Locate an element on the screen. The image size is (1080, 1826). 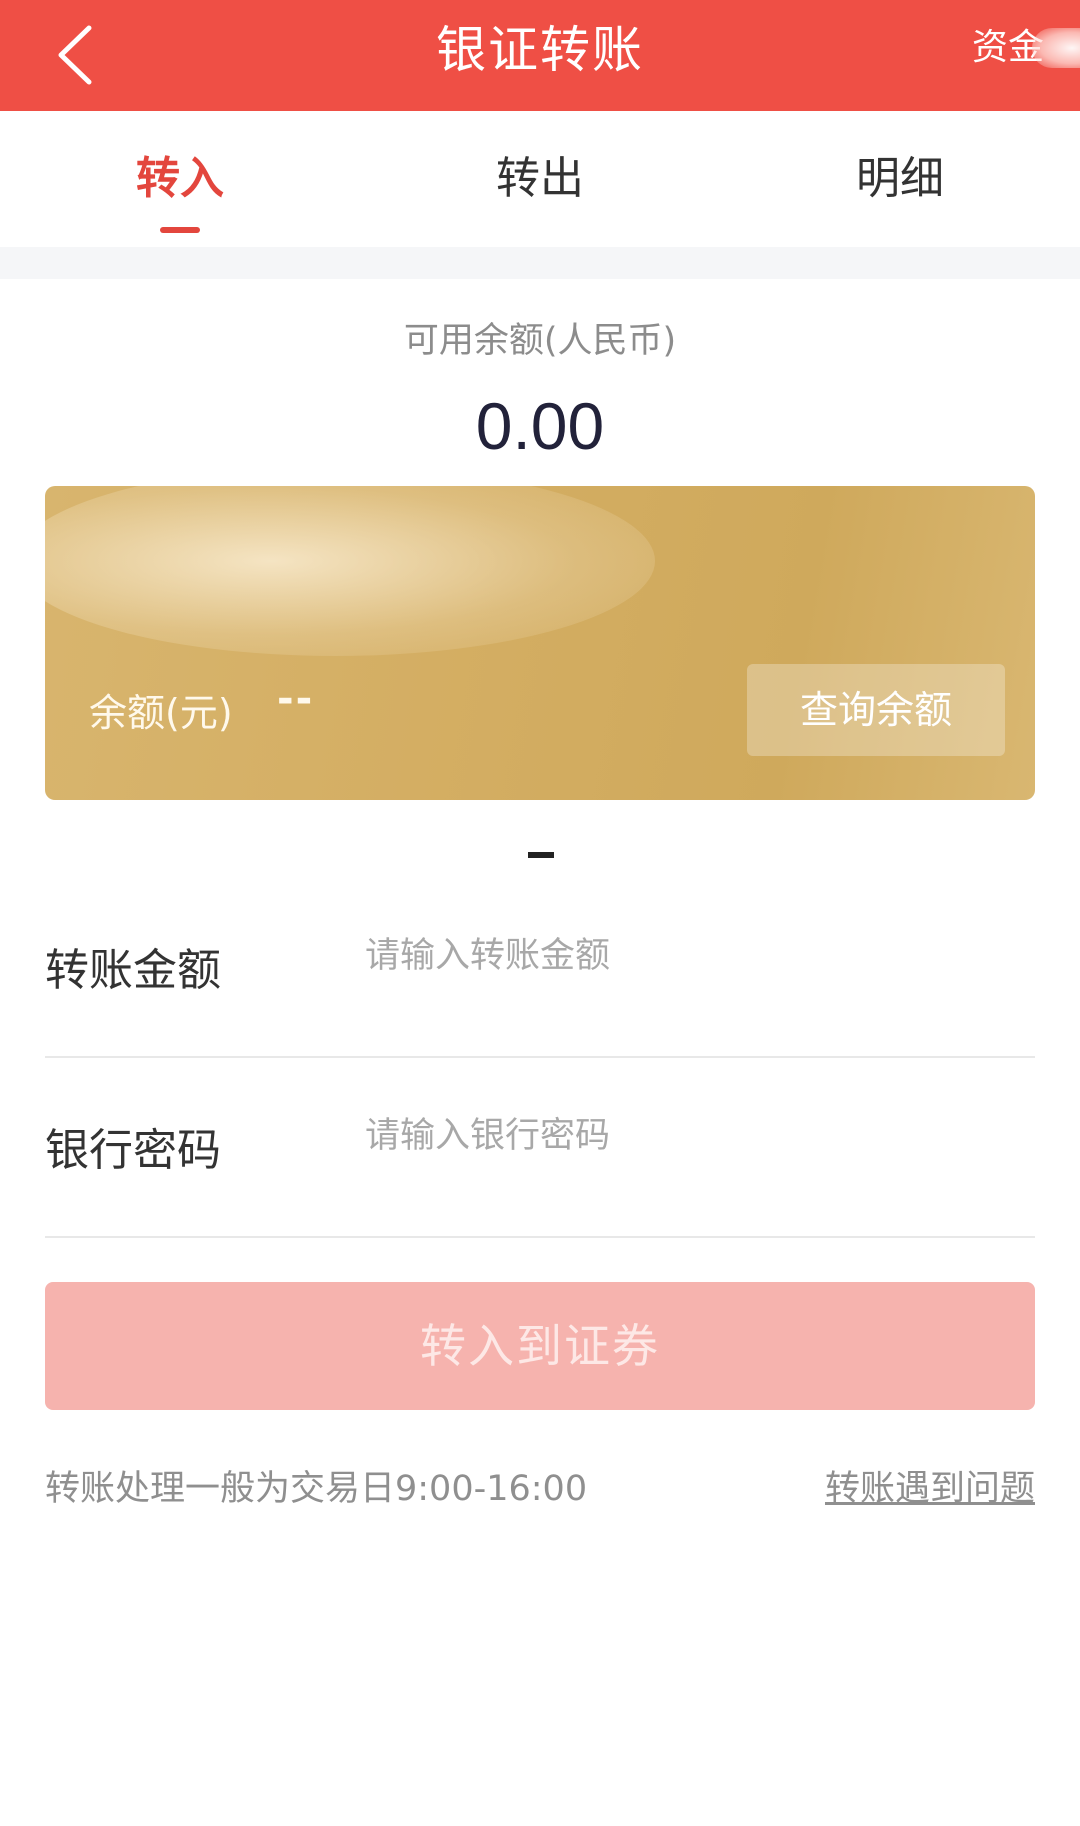
tab-bar: 转入 转出 明细 is located at coordinates (540, 179).